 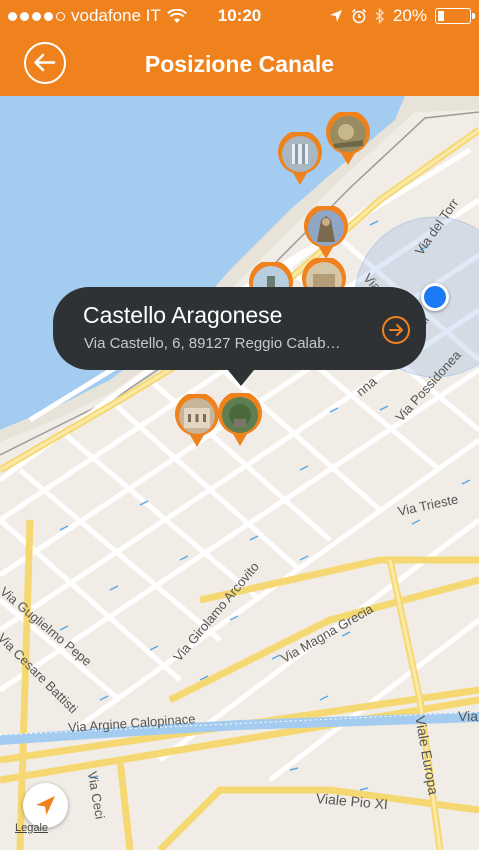 What do you see at coordinates (409, 15) in the screenshot?
I see `battery-percentage: 20%` at bounding box center [409, 15].